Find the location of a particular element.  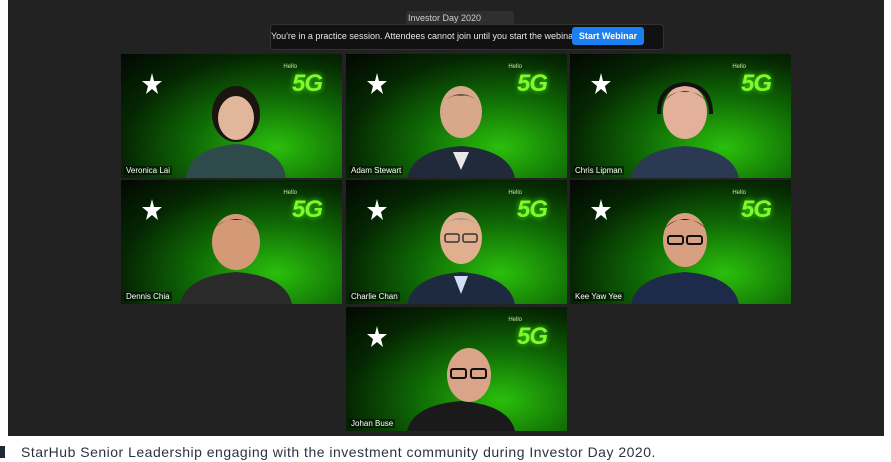

participant-name: Kee Yaw Yee is located at coordinates (598, 296).